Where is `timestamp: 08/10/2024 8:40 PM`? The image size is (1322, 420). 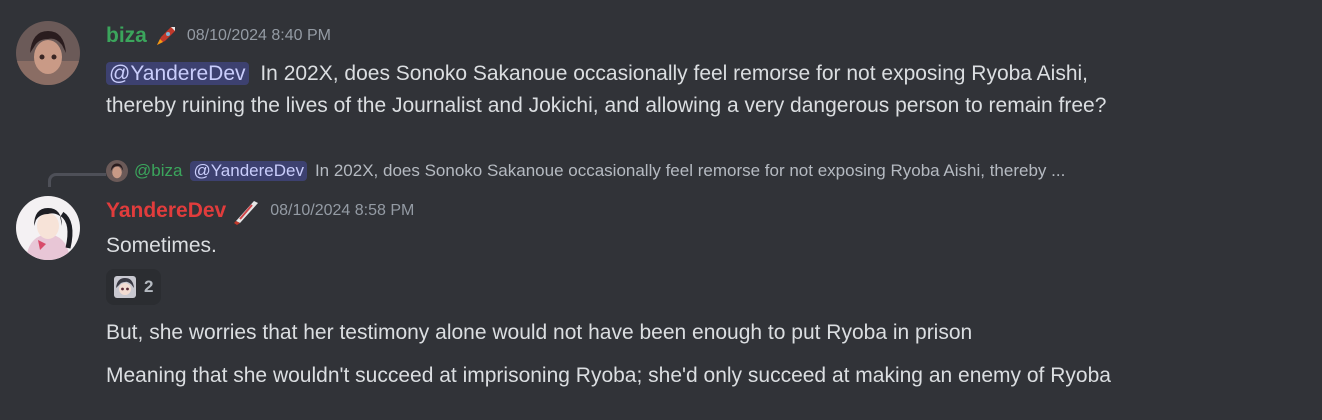 timestamp: 08/10/2024 8:40 PM is located at coordinates (258, 35).